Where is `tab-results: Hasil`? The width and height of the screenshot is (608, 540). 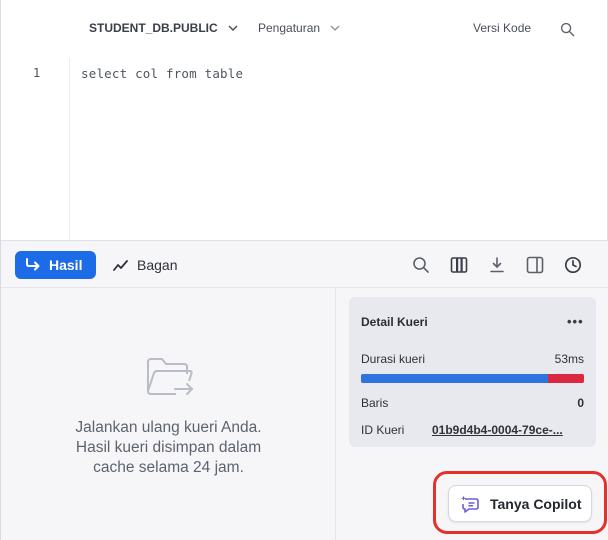 tab-results: Hasil is located at coordinates (55, 265).